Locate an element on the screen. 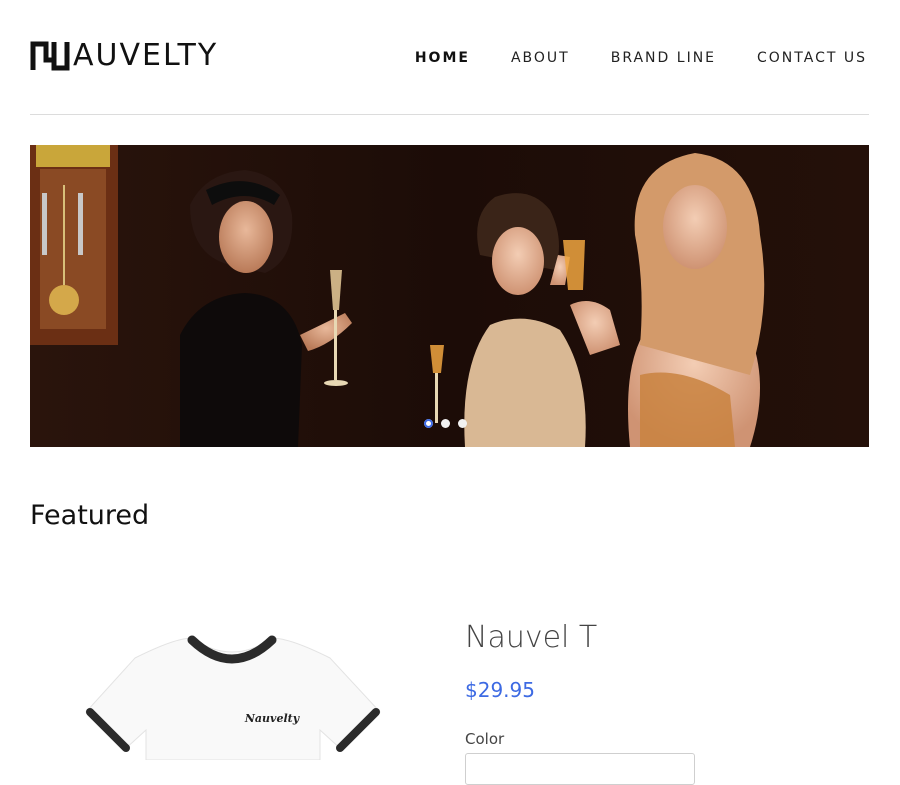 The image size is (900, 785). nav-home: HOME is located at coordinates (442, 58).